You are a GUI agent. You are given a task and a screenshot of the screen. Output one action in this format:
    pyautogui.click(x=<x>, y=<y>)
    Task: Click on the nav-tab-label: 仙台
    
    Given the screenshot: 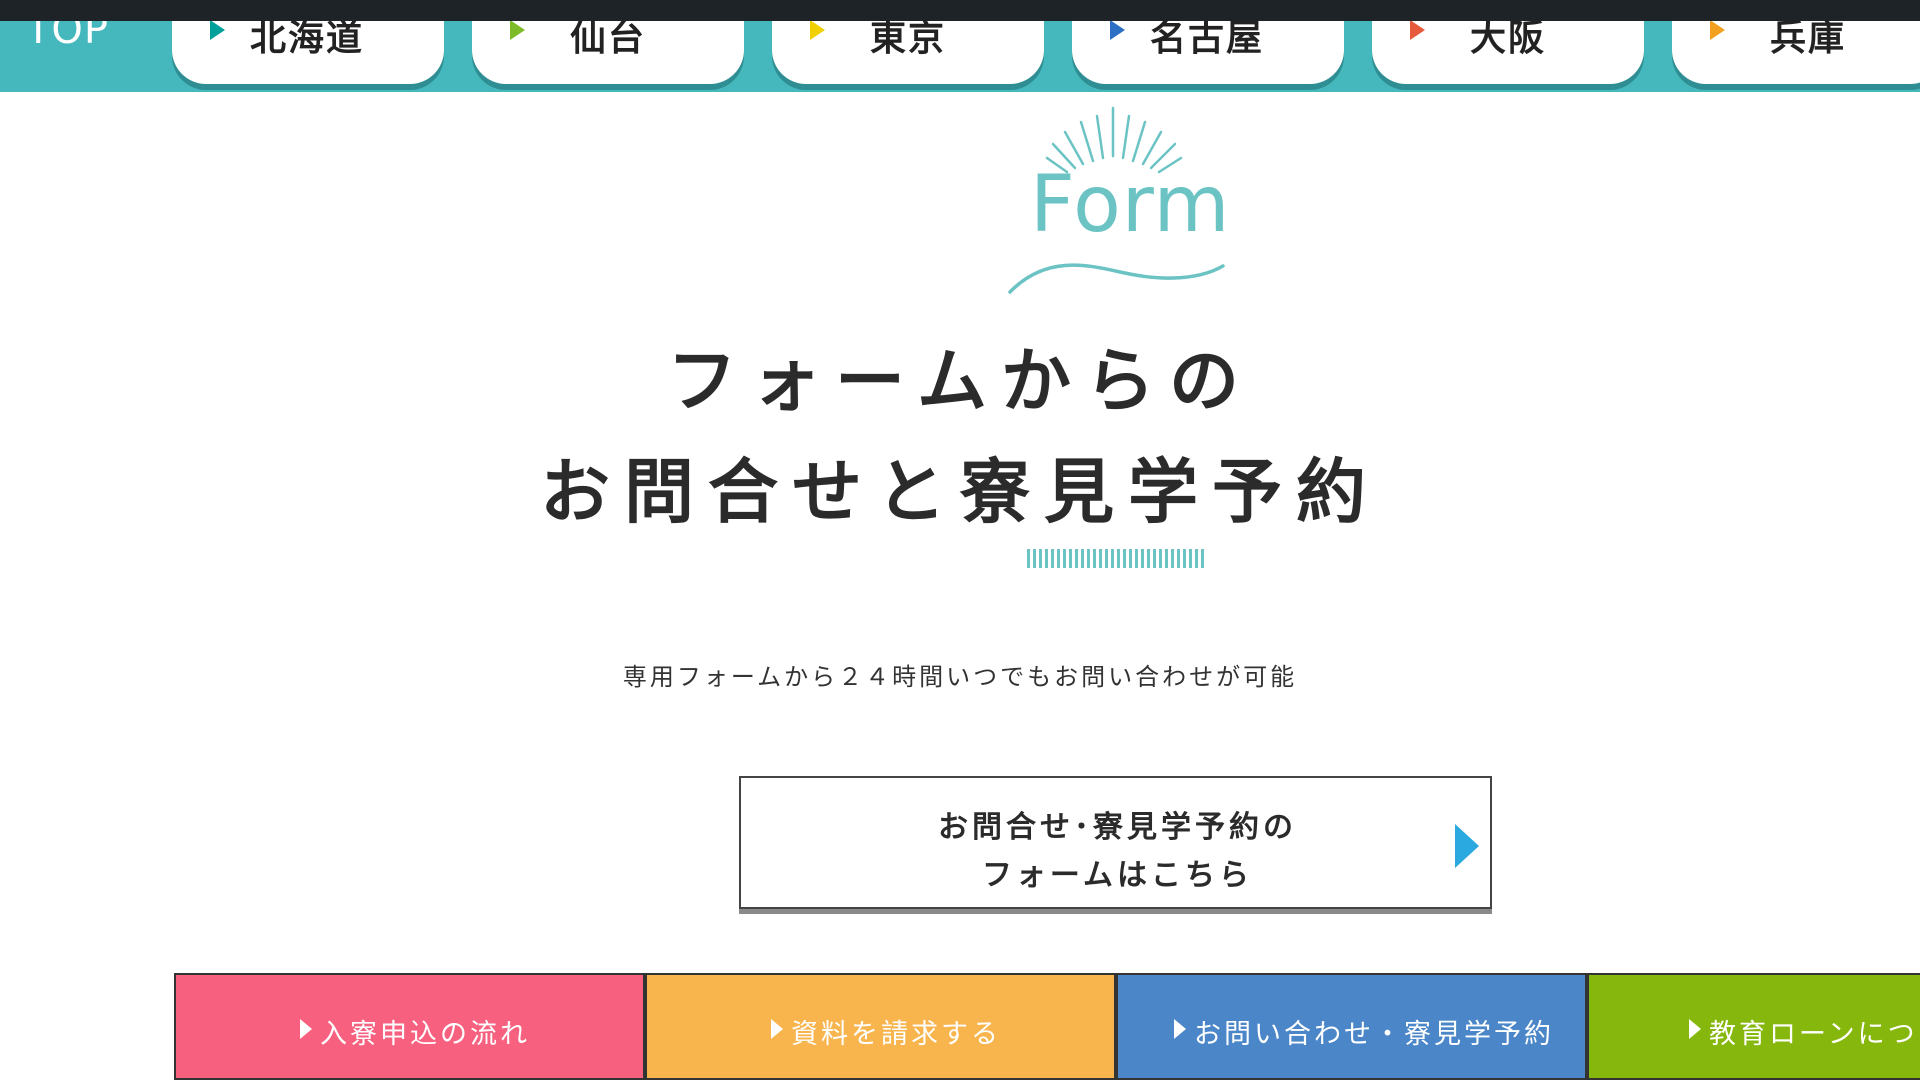 What is the action you would take?
    pyautogui.click(x=608, y=40)
    